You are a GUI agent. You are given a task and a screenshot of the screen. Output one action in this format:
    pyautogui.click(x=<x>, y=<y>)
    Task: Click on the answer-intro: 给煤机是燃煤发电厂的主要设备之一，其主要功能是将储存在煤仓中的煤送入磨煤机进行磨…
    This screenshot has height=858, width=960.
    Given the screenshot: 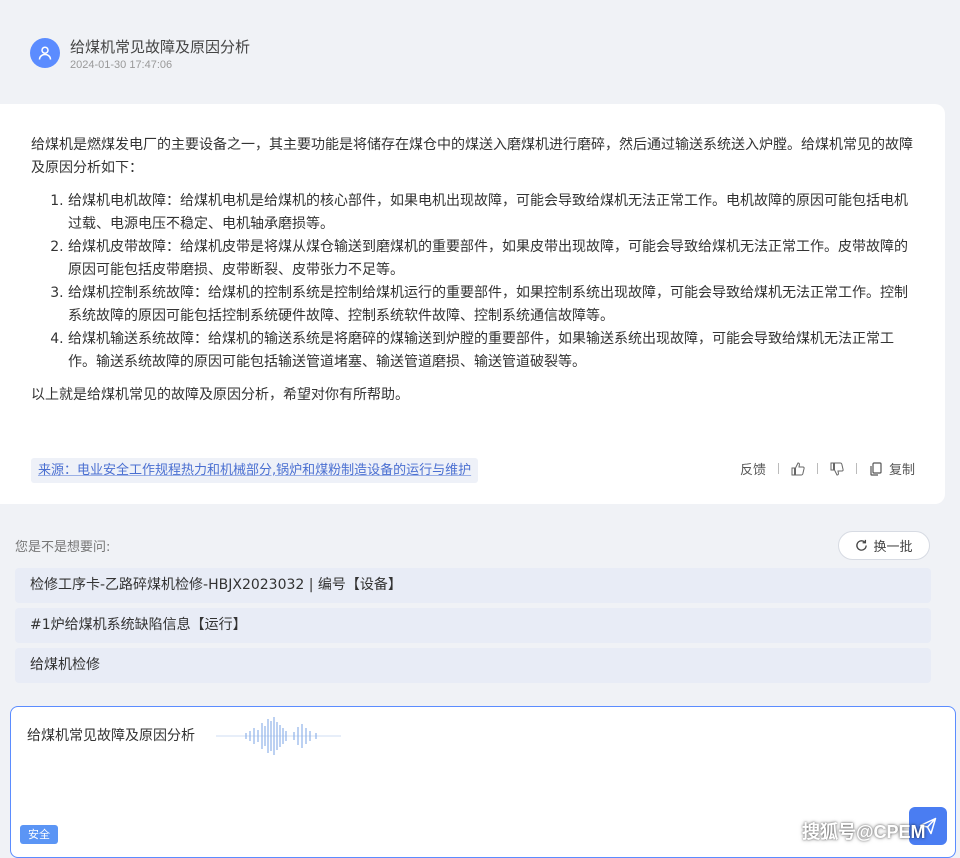 What is the action you would take?
    pyautogui.click(x=472, y=156)
    